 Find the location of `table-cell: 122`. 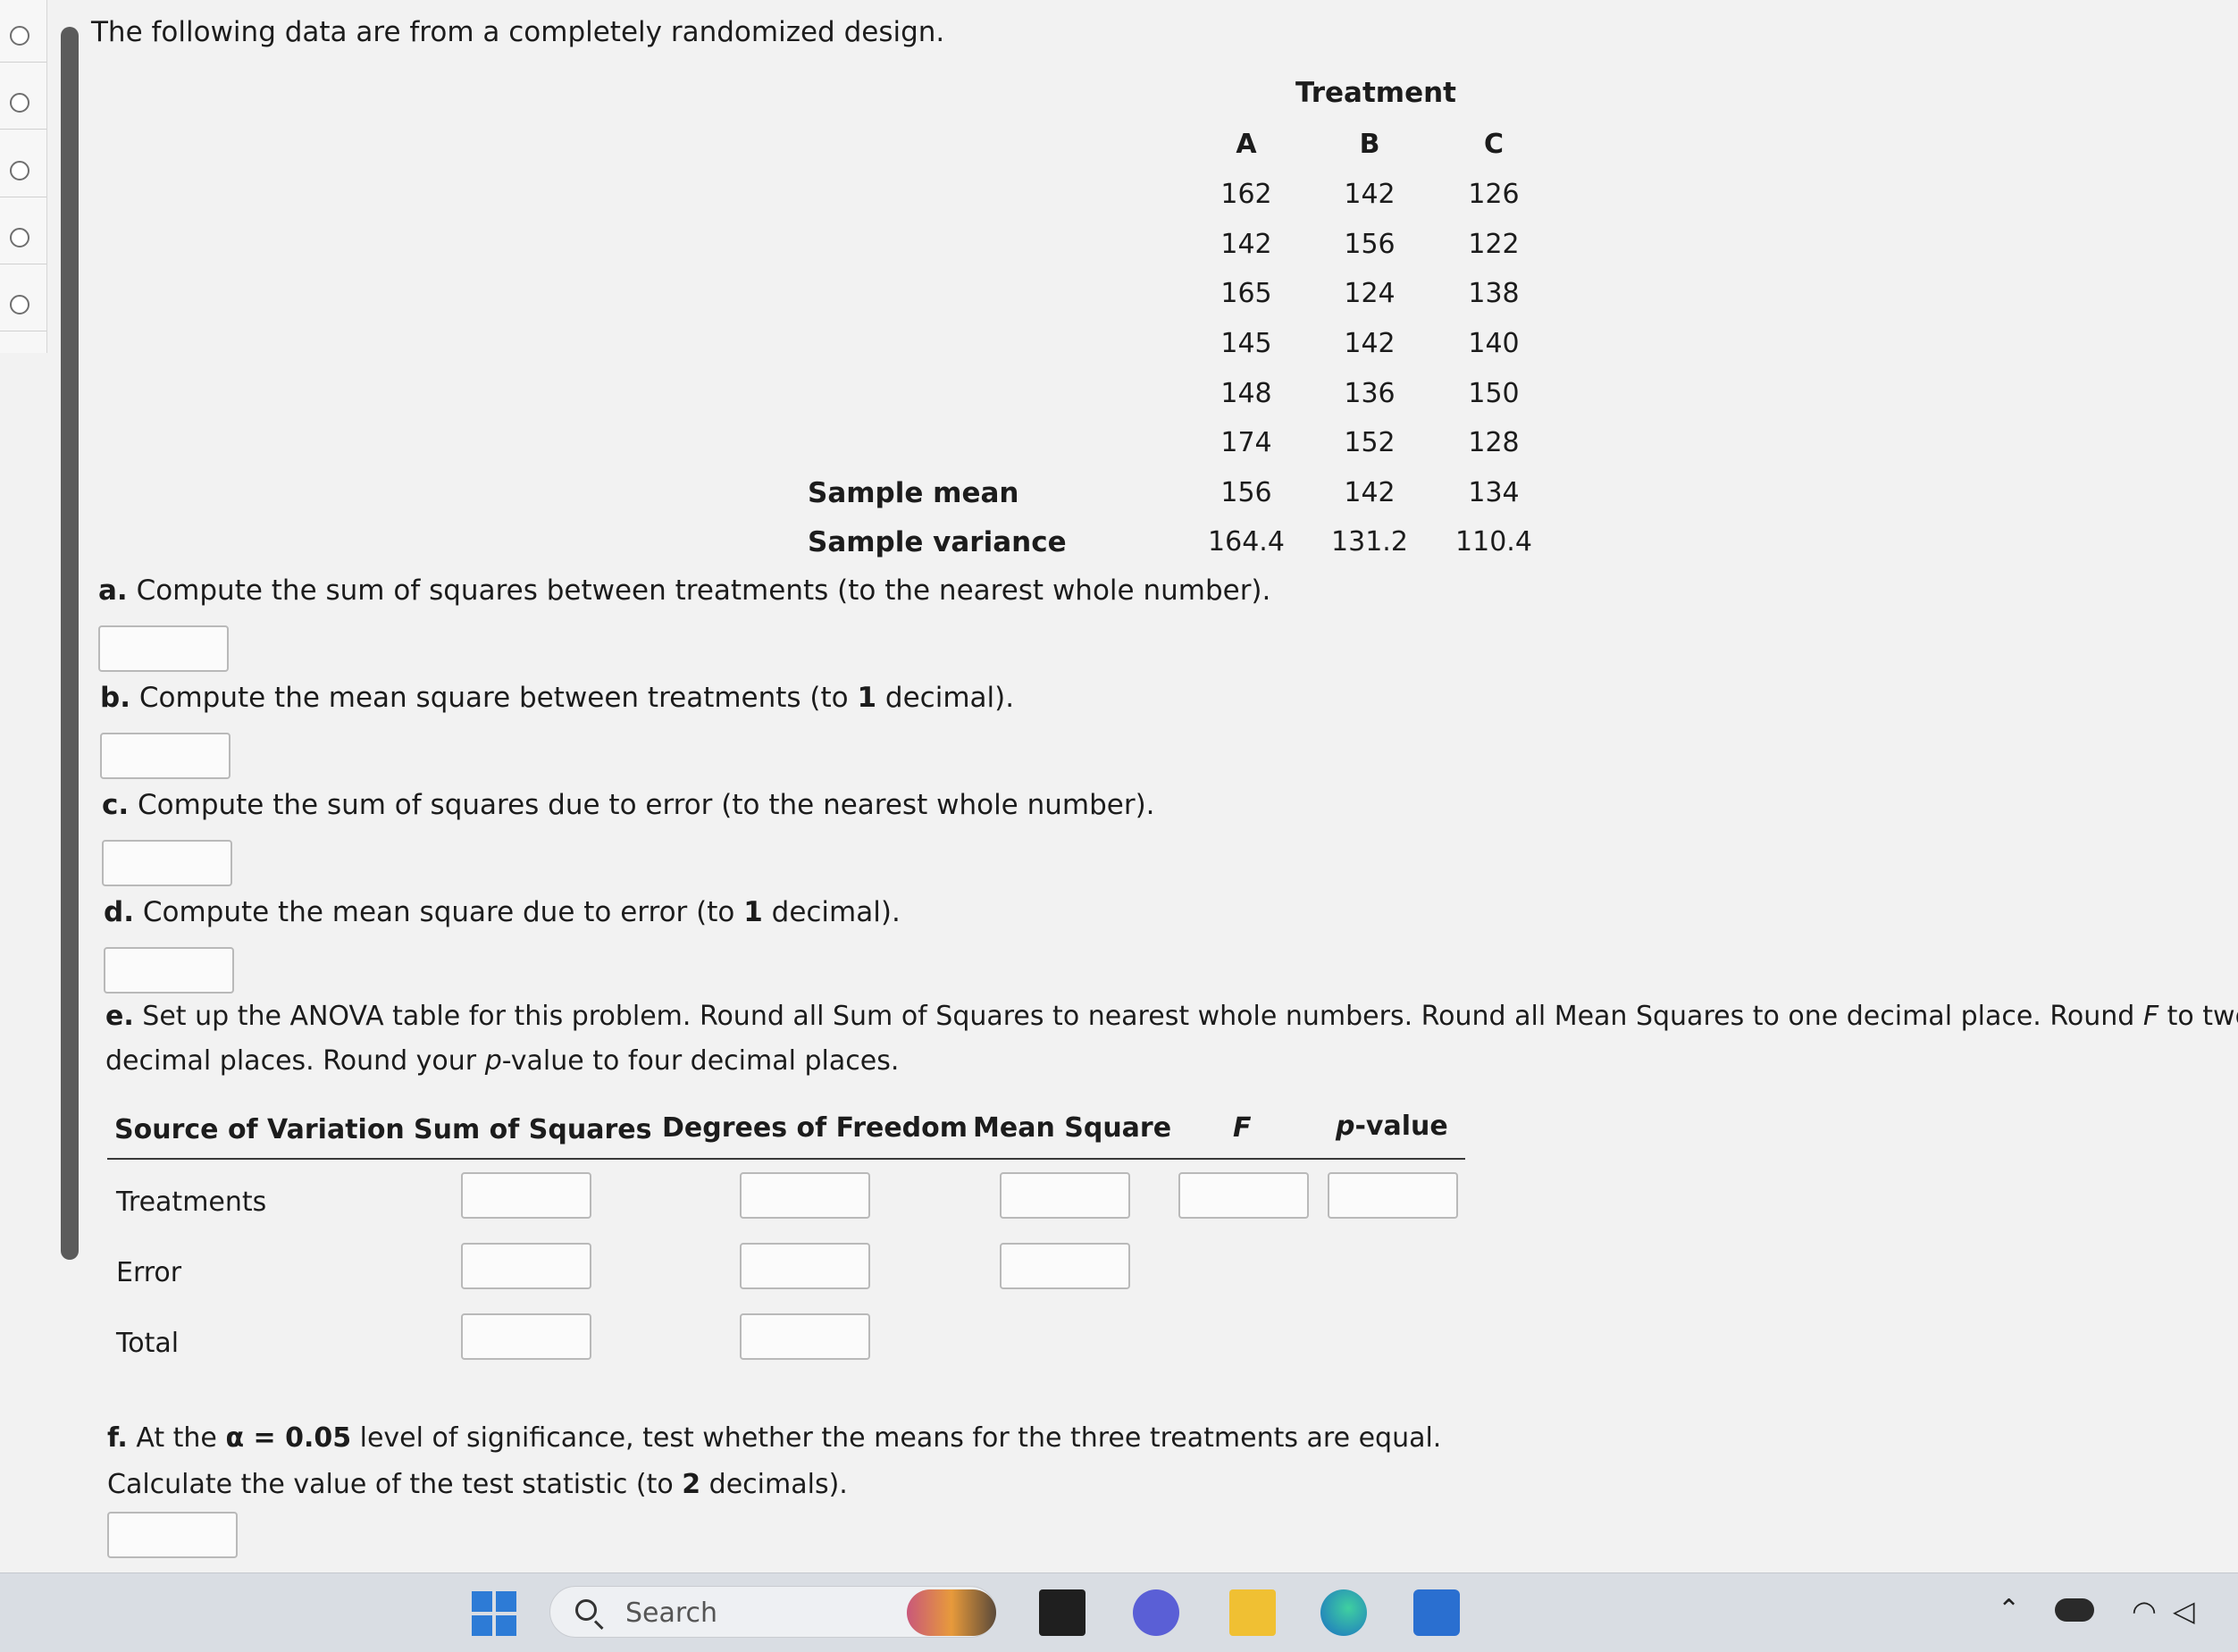

table-cell: 122 is located at coordinates (1494, 244).